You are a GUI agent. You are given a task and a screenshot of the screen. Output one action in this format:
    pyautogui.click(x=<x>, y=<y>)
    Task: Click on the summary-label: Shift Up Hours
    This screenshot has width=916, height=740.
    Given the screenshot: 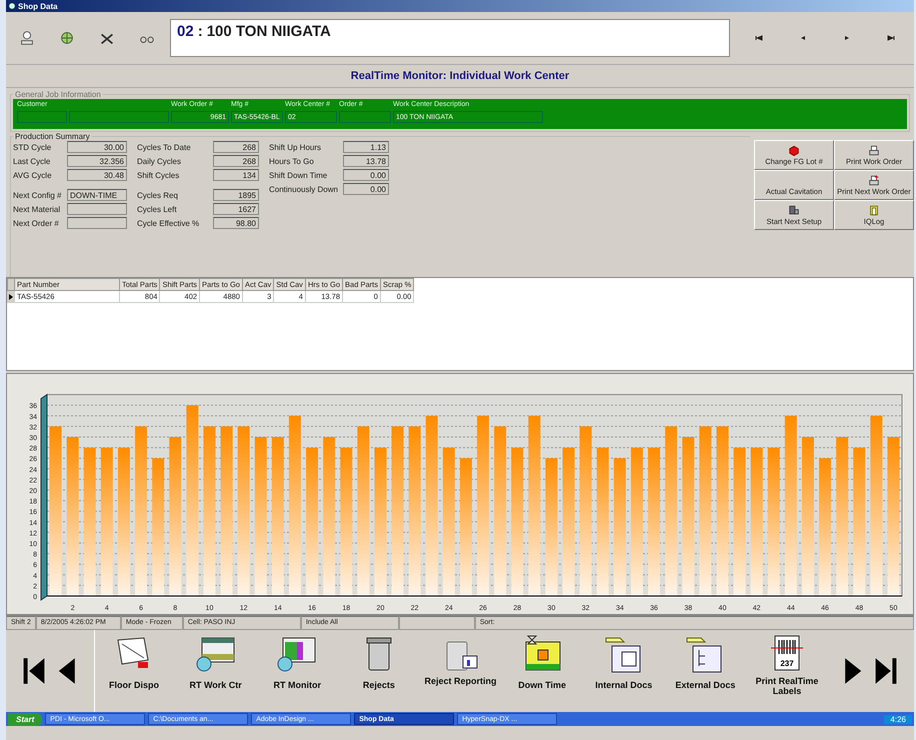 What is the action you would take?
    pyautogui.click(x=295, y=147)
    